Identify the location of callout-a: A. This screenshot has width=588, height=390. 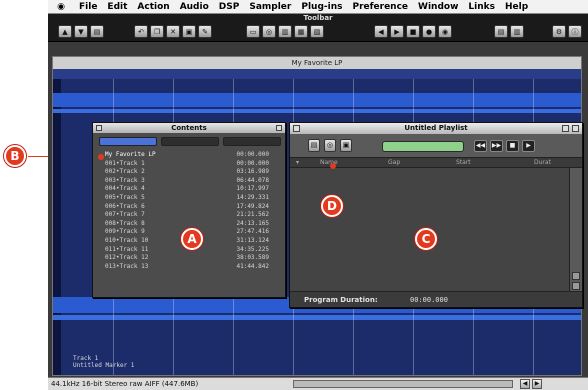
(192, 239).